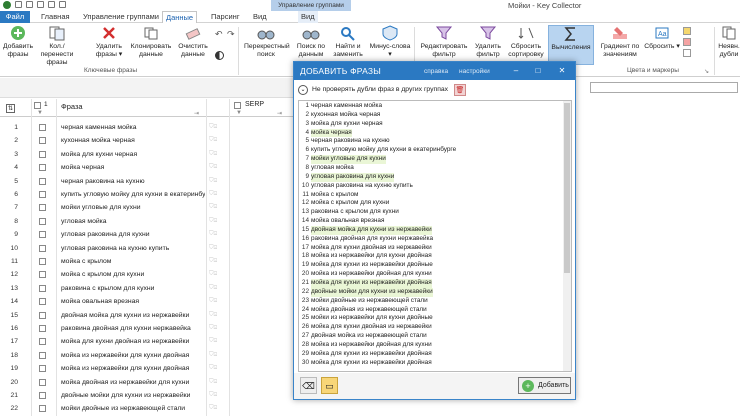 This screenshot has height=416, width=740. I want to click on maximize-icon: □, so click(538, 71).